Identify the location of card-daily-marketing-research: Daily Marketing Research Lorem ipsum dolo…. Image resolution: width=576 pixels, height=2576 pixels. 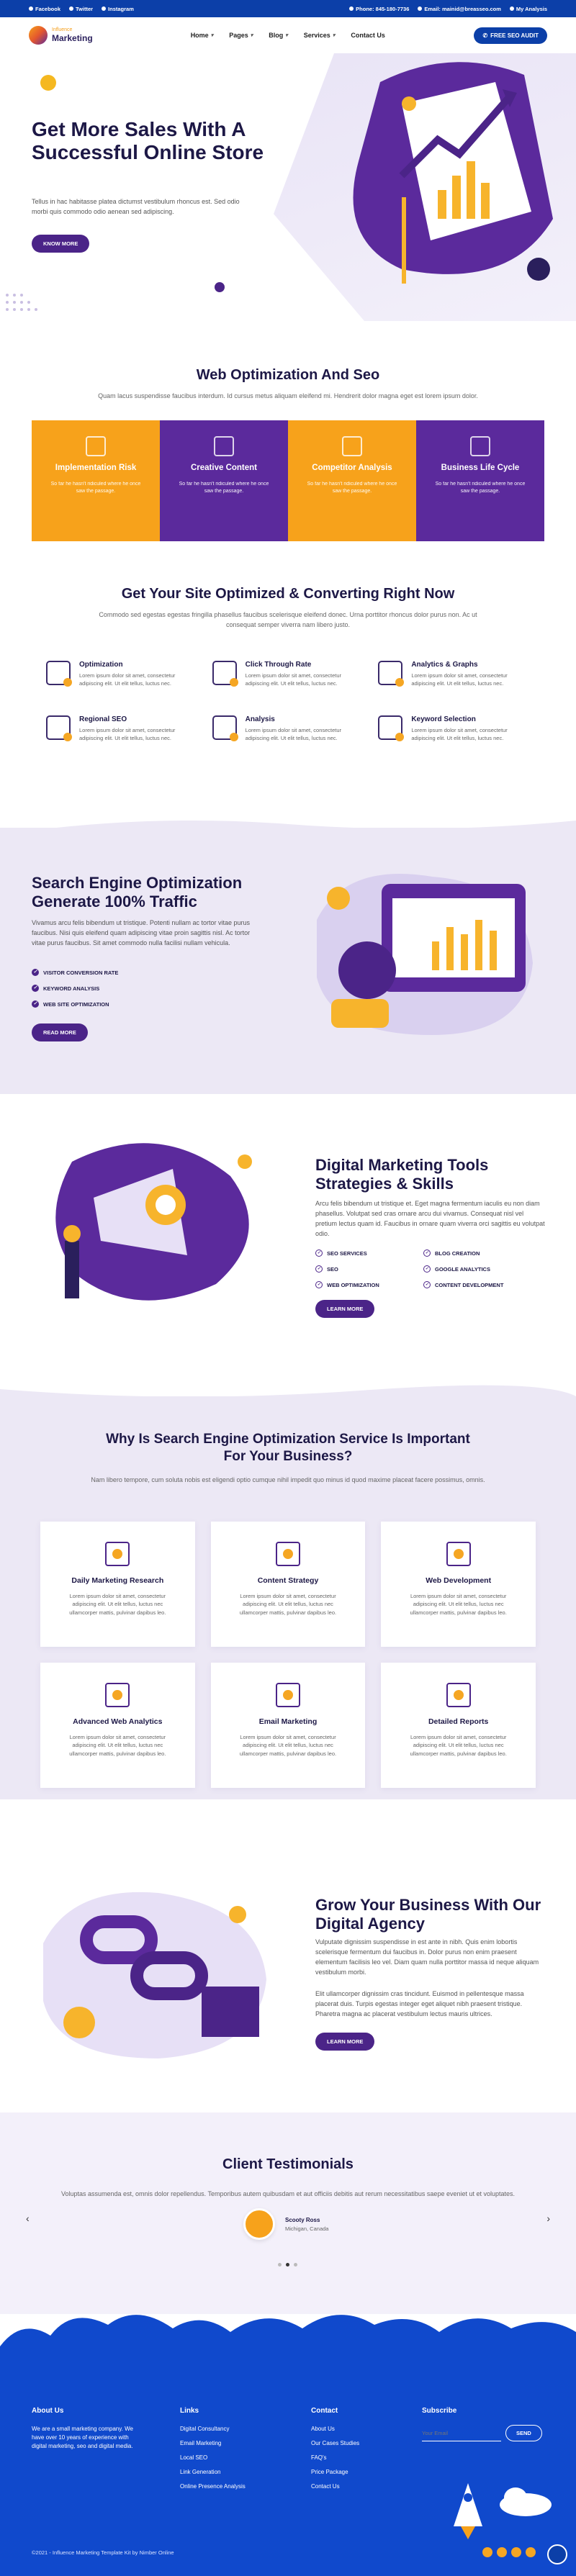
(117, 1585).